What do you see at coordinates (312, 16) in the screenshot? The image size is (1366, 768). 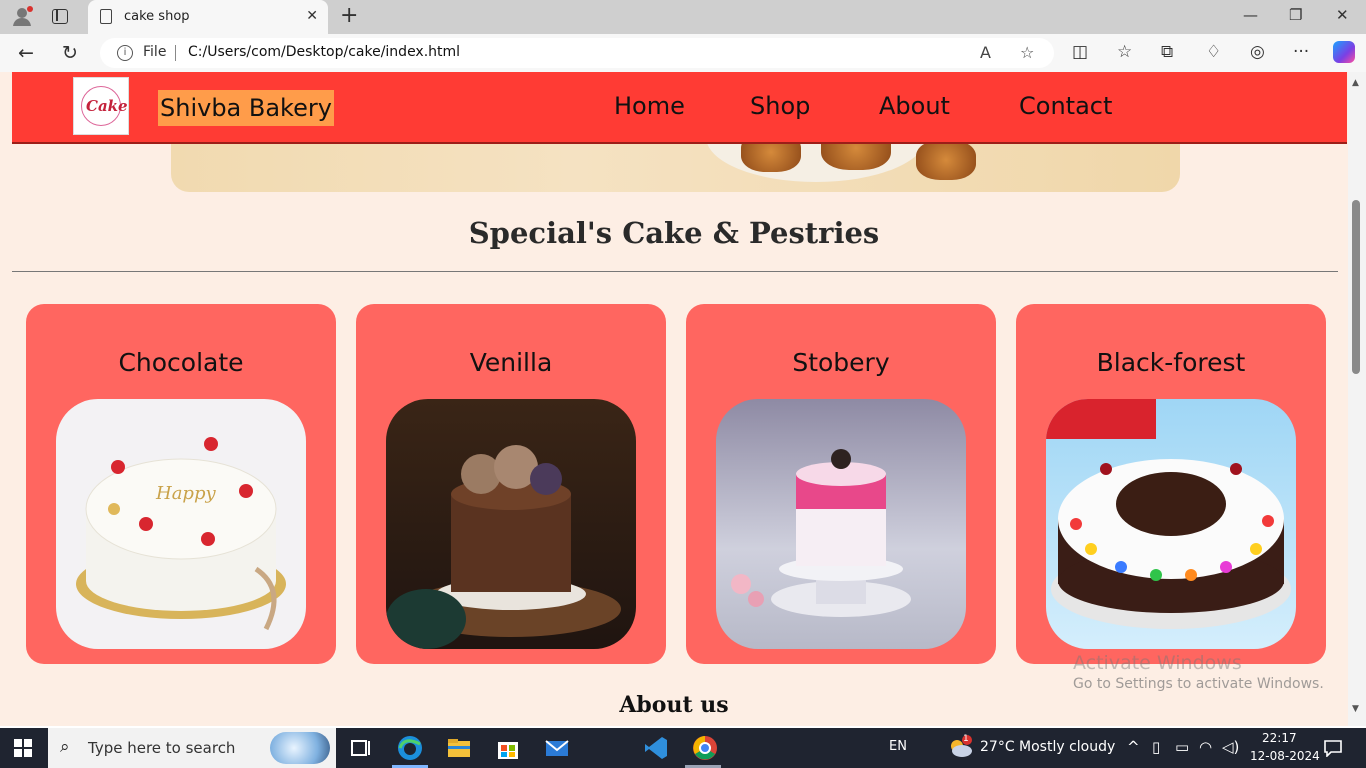 I see `tab-close-icon: ✕` at bounding box center [312, 16].